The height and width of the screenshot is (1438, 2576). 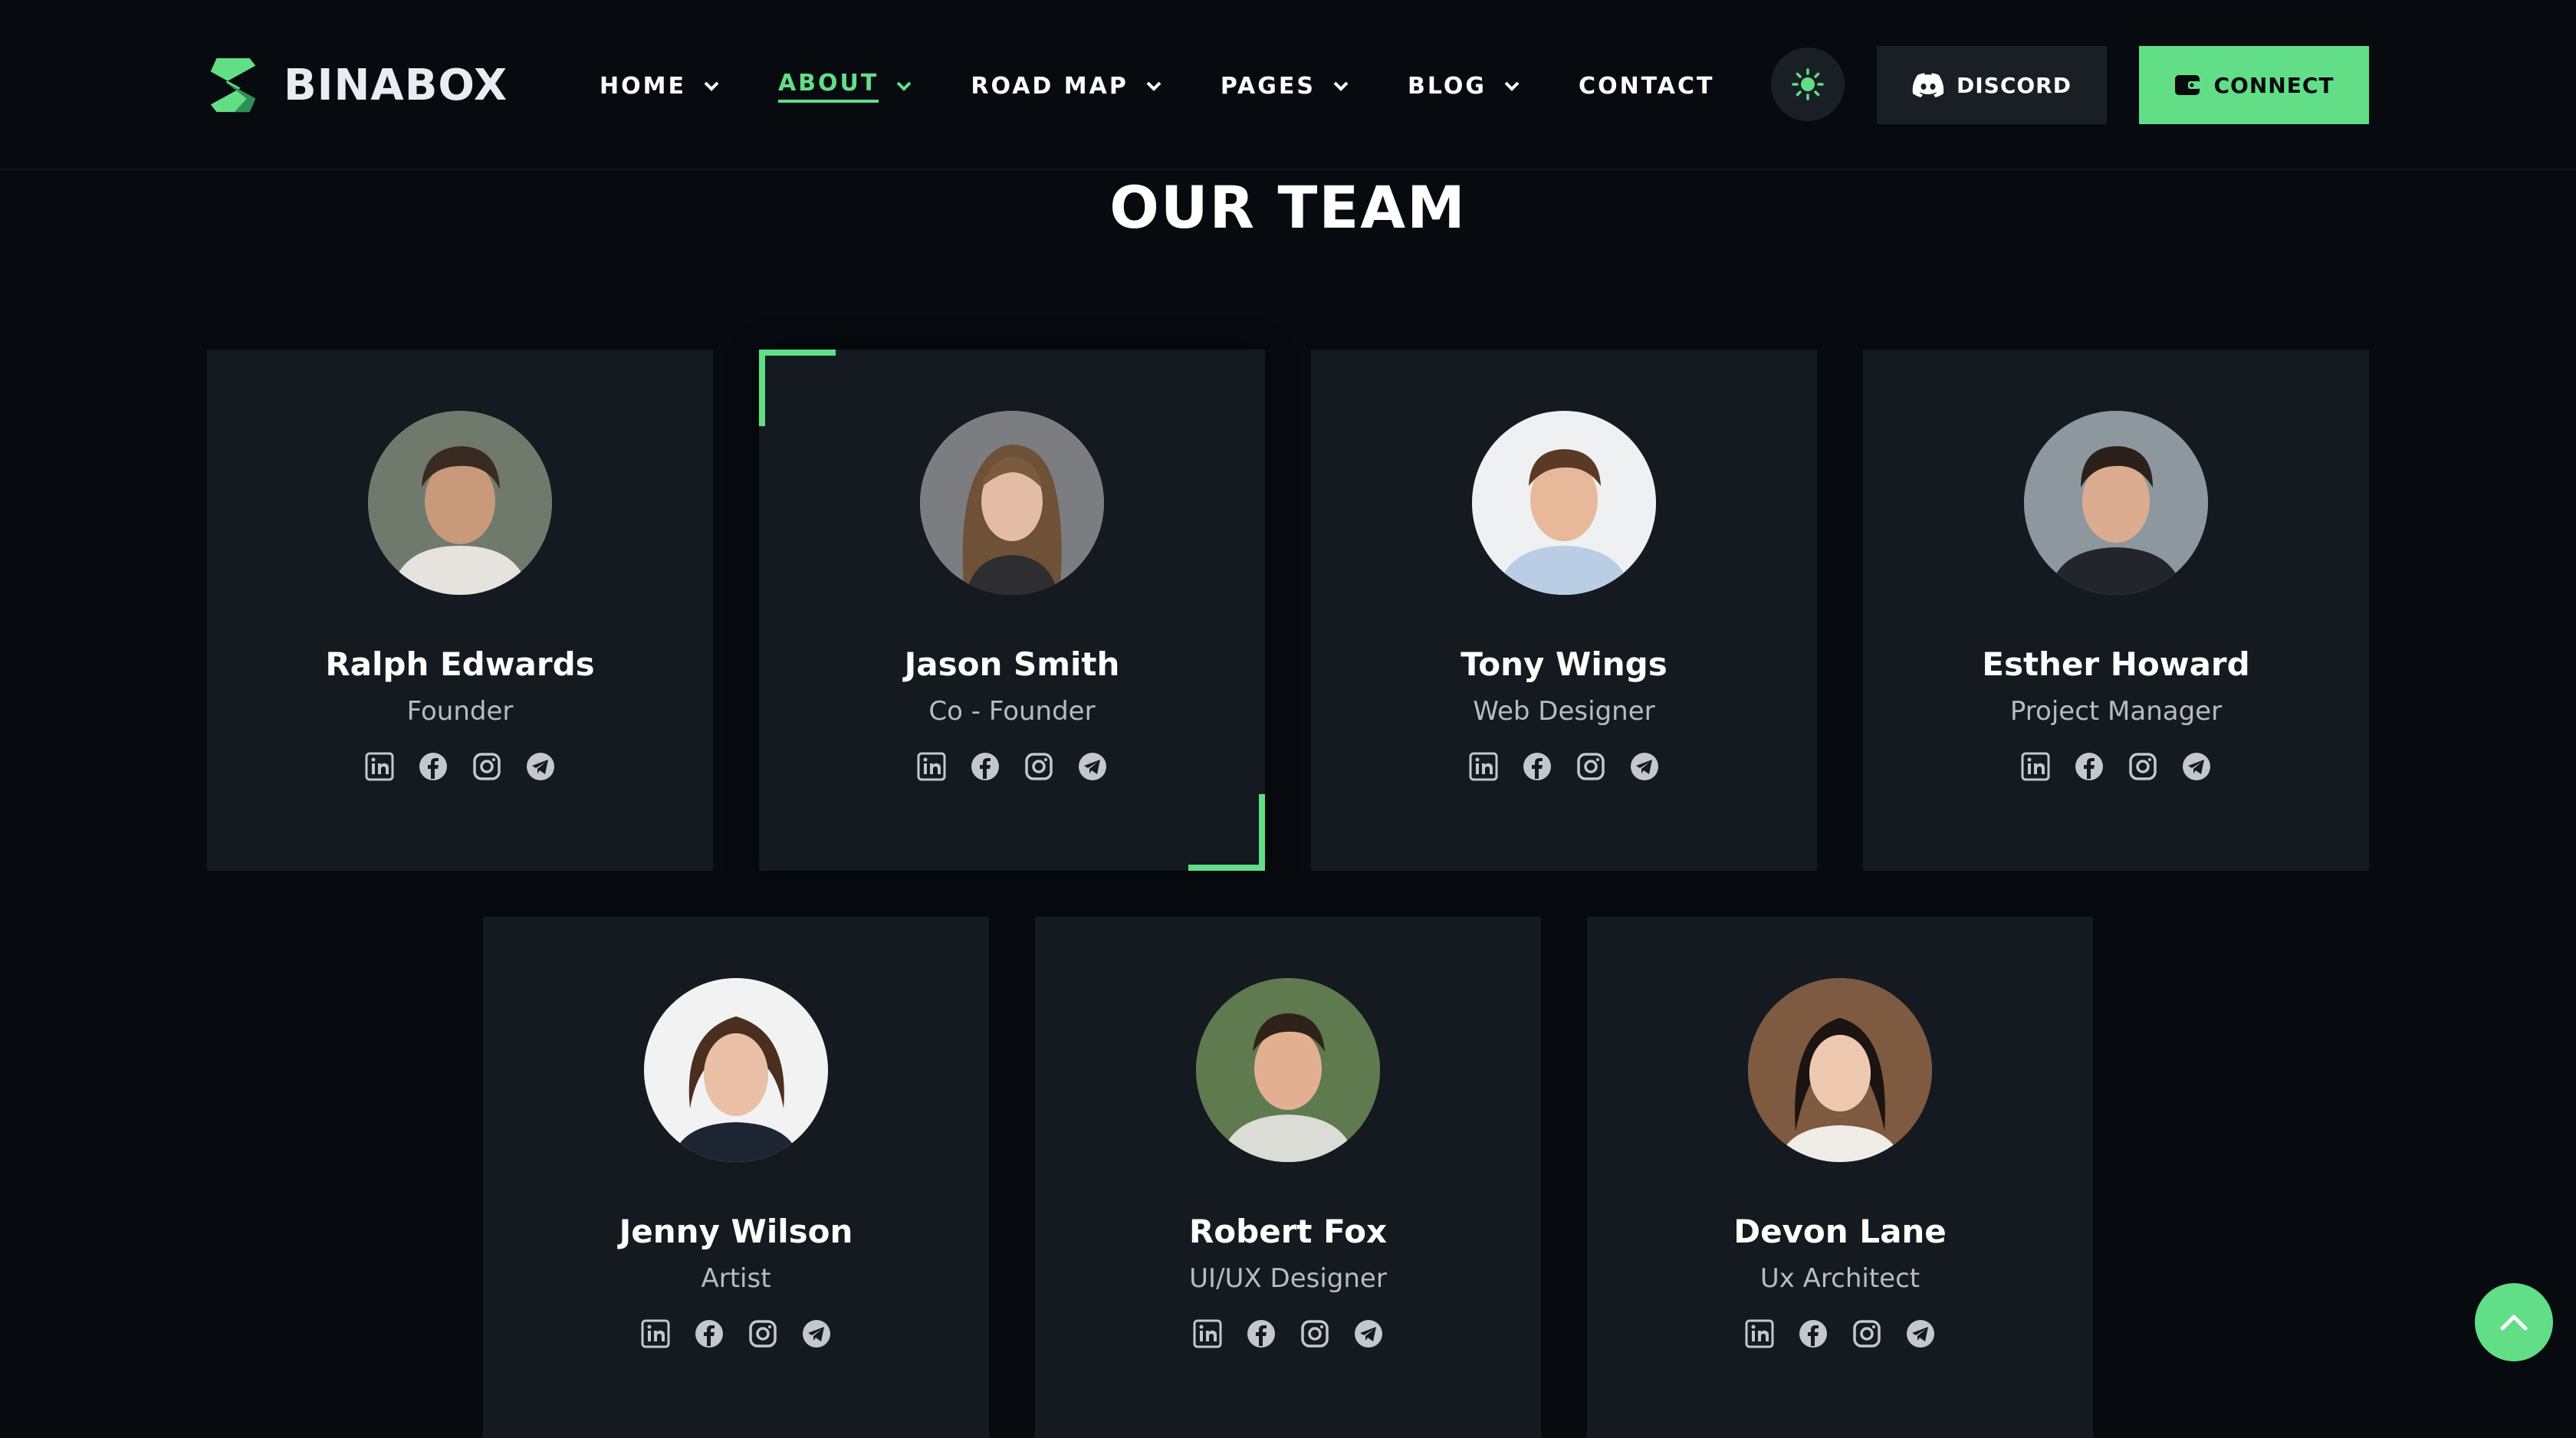 What do you see at coordinates (736, 1231) in the screenshot?
I see `member-name: Jenny Wilson` at bounding box center [736, 1231].